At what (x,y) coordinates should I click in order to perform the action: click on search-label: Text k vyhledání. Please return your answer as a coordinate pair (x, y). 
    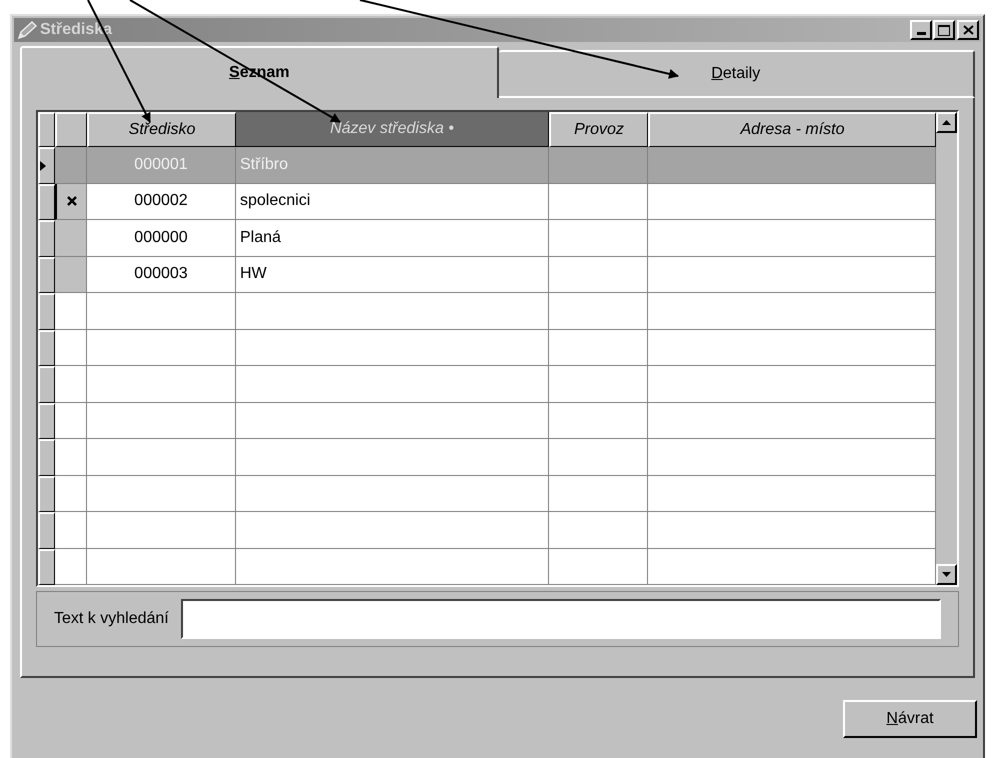
    Looking at the image, I should click on (111, 619).